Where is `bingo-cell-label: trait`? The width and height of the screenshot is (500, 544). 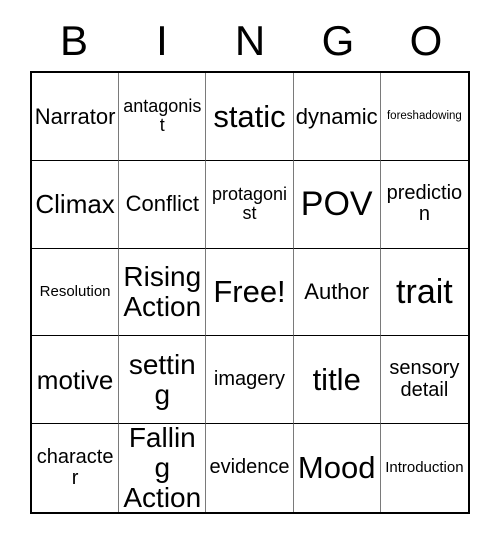
bingo-cell-label: trait is located at coordinates (424, 291).